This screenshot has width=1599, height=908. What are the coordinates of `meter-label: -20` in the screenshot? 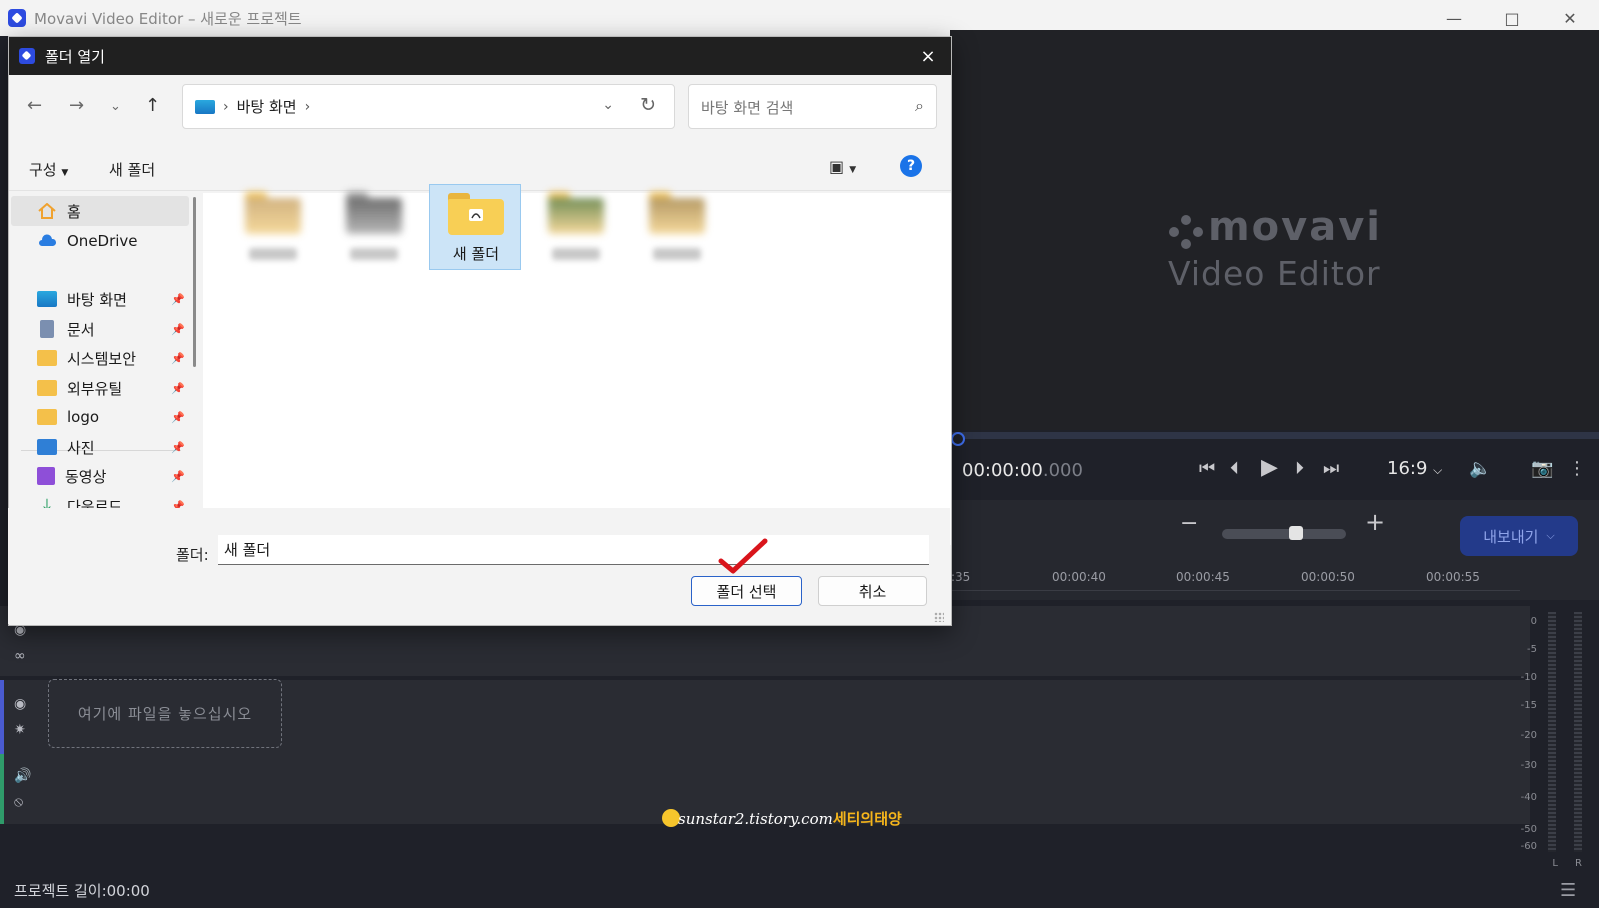 It's located at (1528, 735).